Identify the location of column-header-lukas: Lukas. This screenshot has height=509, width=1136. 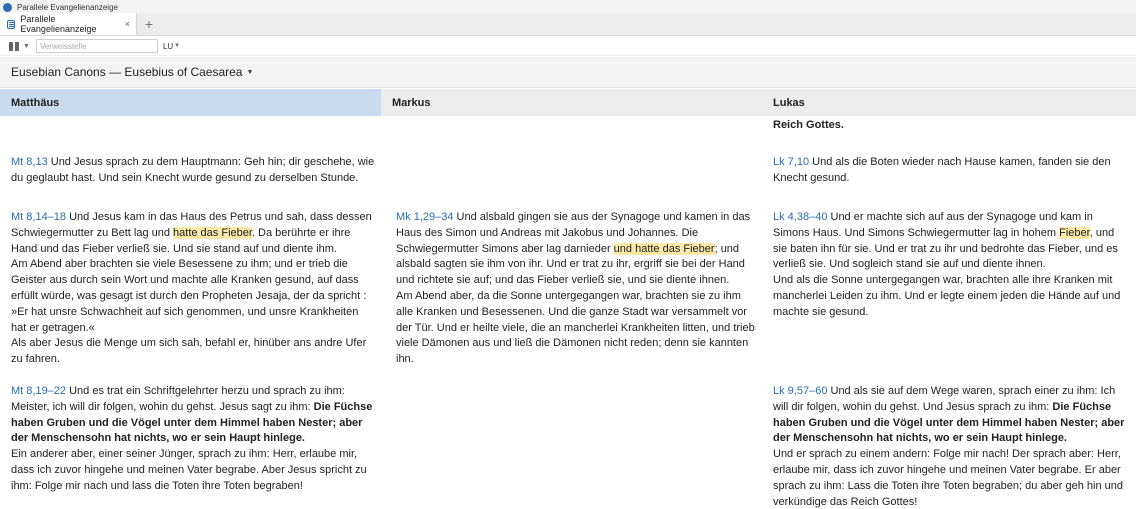
(949, 102).